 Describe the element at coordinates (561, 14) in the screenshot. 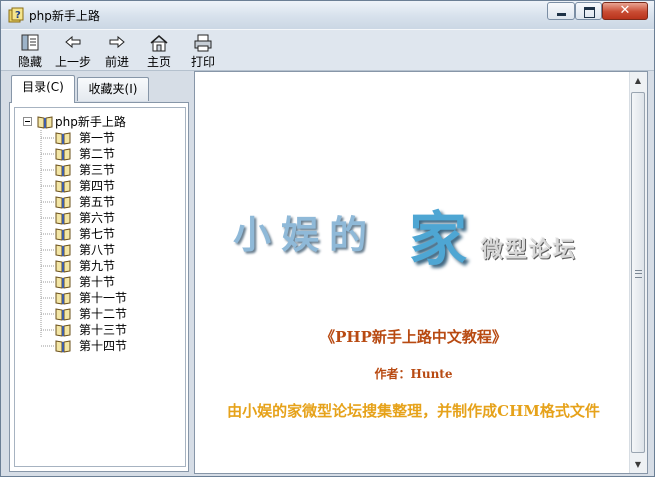

I see `minimize-icon` at that location.